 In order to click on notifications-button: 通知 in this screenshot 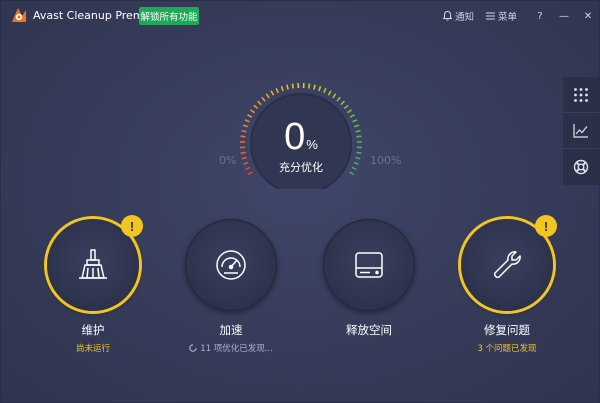, I will do `click(458, 16)`.